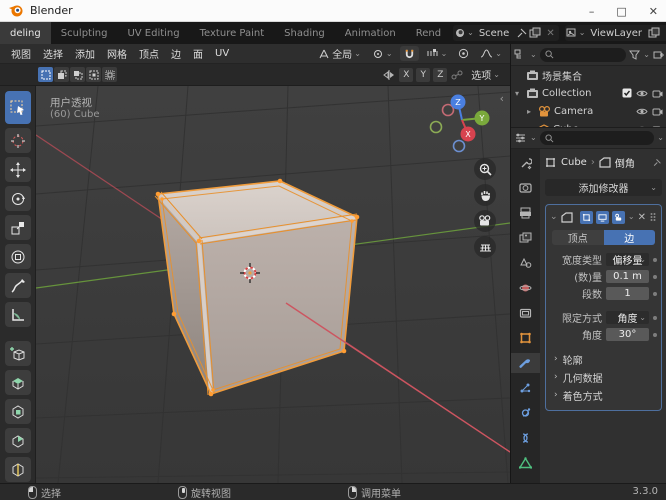 The width and height of the screenshot is (666, 500). Describe the element at coordinates (17, 353) in the screenshot. I see `tool-add-cube` at that location.